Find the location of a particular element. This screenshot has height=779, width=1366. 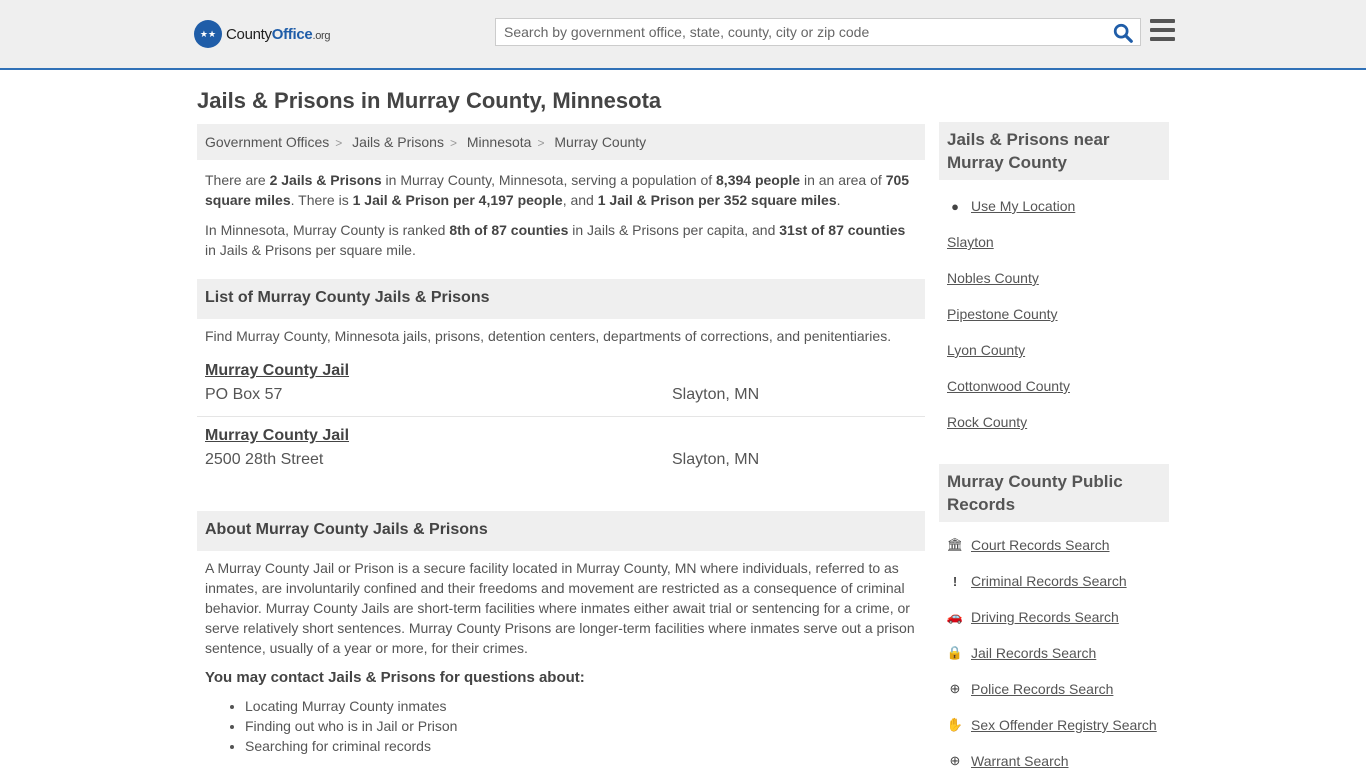

use-location-item: ● Use My Location is located at coordinates (1054, 206).